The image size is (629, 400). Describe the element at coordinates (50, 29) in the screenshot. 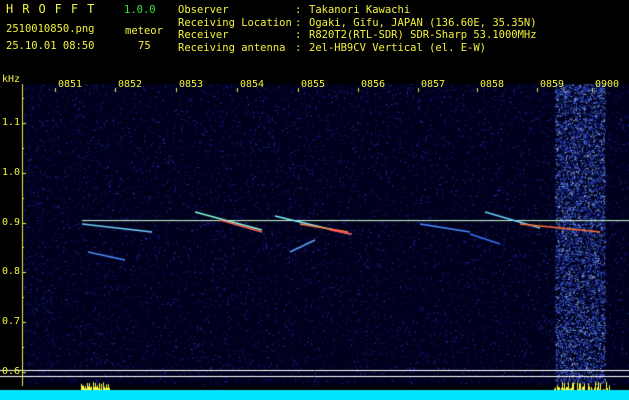

I see `file-name: 2510010850.png` at that location.